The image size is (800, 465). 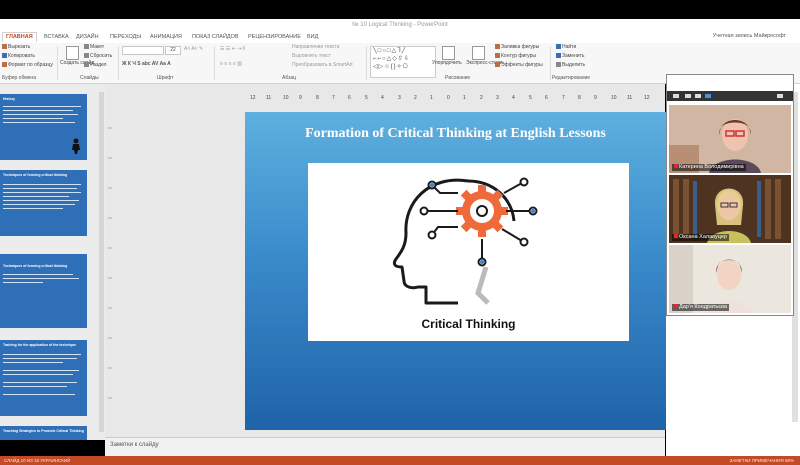 What do you see at coordinates (215, 37) in the screenshot?
I see `tab-slideshow: ПОКАЗ СЛАЙДОВ` at bounding box center [215, 37].